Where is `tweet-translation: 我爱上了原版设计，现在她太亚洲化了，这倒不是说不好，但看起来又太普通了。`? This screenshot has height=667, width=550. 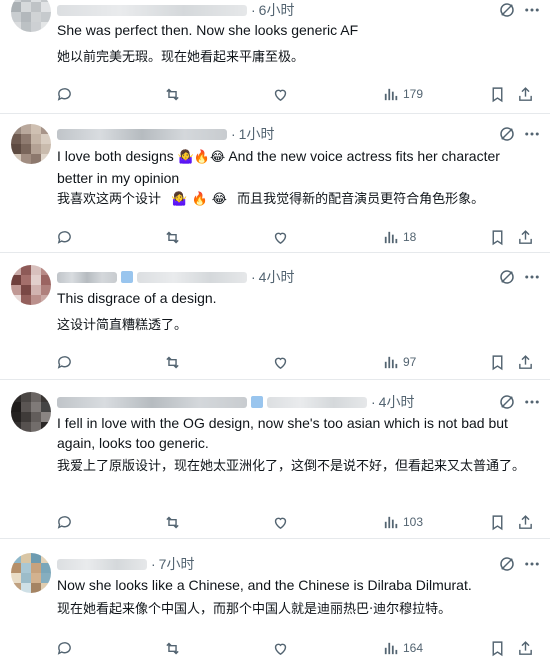
tweet-translation: 我爱上了原版设计，现在她太亚洲化了，这倒不是说不好，但看起来又太普通了。 is located at coordinates (291, 466).